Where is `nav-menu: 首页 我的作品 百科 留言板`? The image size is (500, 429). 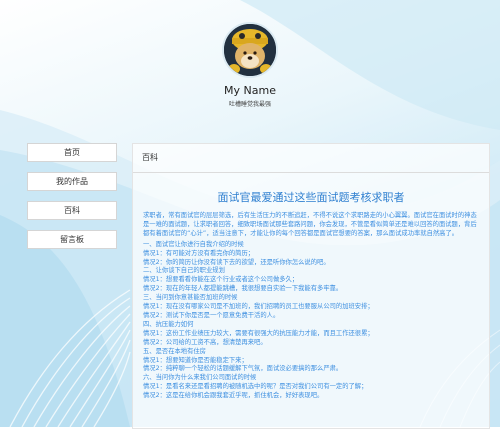
nav-menu: 首页 我的作品 百科 留言板 is located at coordinates (72, 201).